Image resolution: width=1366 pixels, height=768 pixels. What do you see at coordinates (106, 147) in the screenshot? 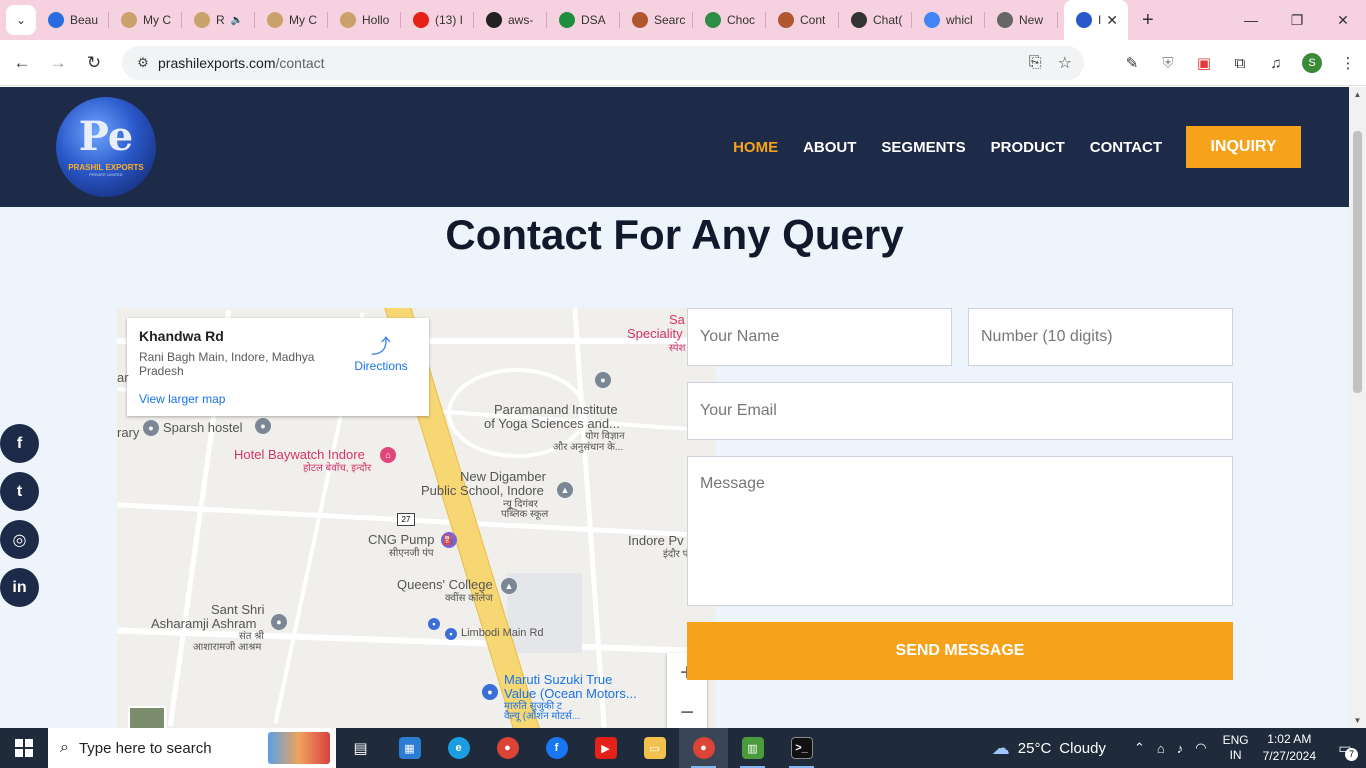
I see `site-logo: Pe PRASHIL EXPORTS PRIVATE LIMITED` at bounding box center [106, 147].